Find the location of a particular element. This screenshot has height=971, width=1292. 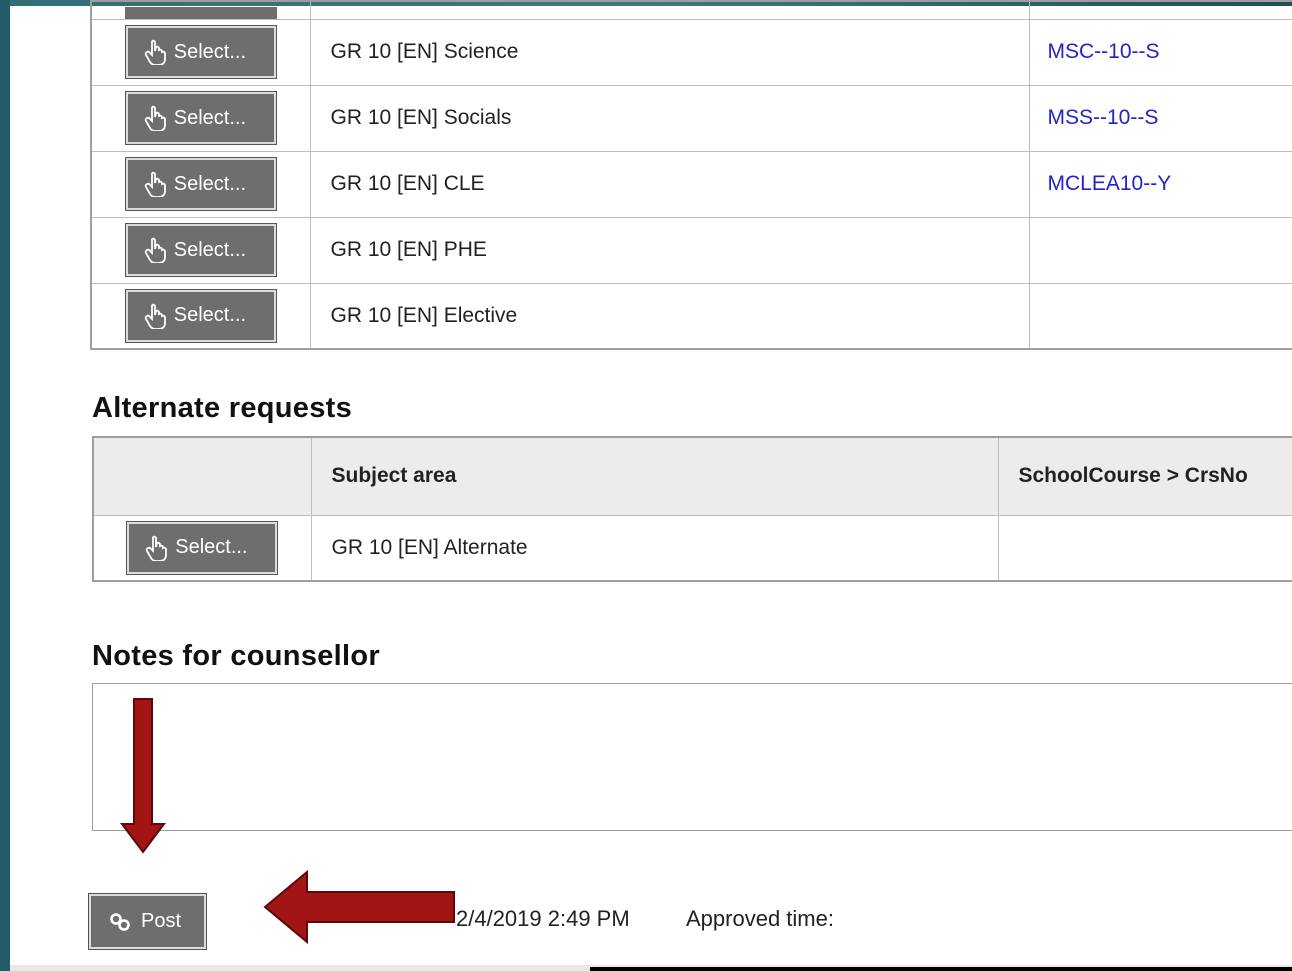

annotation-arrow-left-icon is located at coordinates (359, 907).